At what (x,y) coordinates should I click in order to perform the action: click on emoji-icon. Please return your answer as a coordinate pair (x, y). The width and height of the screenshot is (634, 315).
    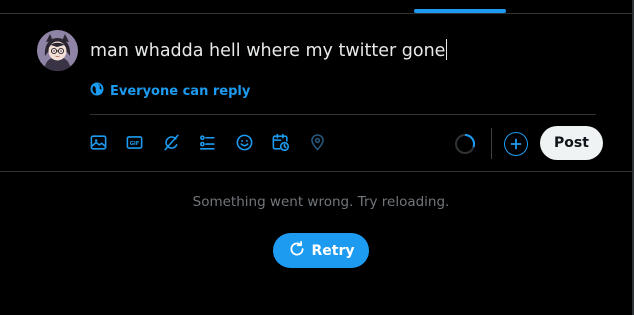
    Looking at the image, I should click on (244, 142).